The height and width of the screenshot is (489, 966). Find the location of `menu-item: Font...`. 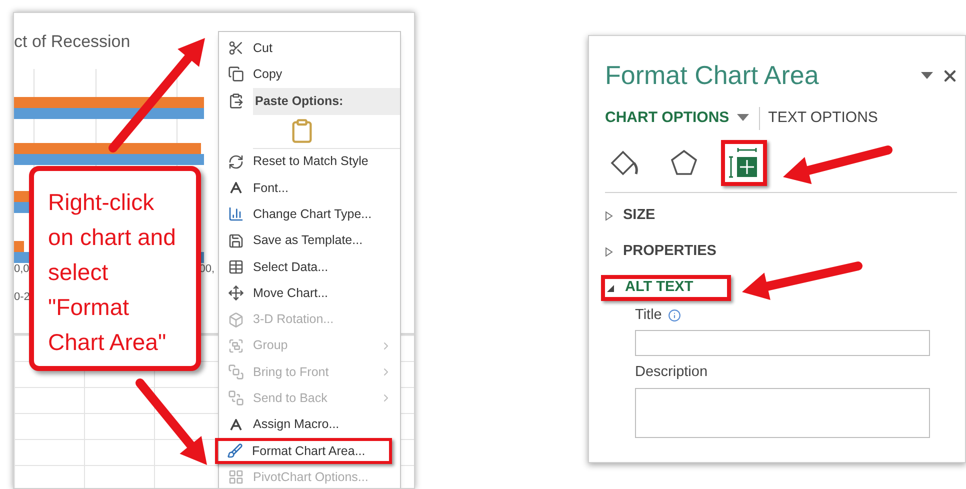

menu-item: Font... is located at coordinates (309, 188).